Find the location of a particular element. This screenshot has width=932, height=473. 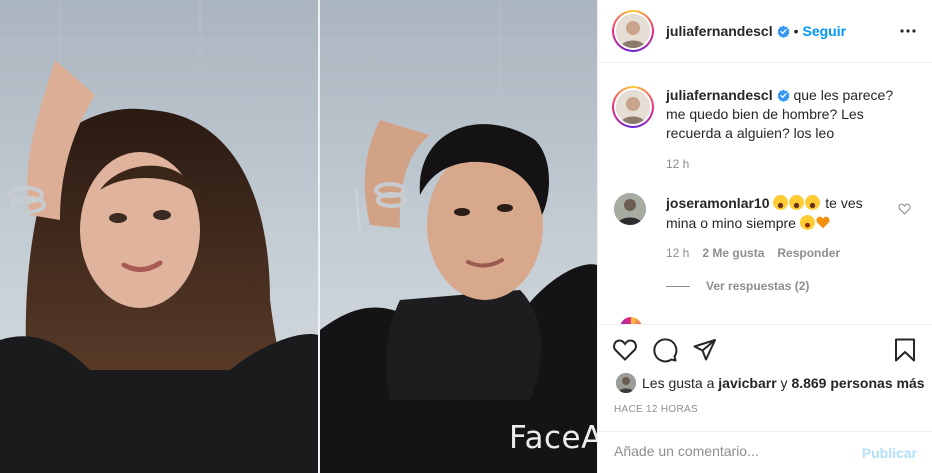

author-avatar is located at coordinates (633, 31).